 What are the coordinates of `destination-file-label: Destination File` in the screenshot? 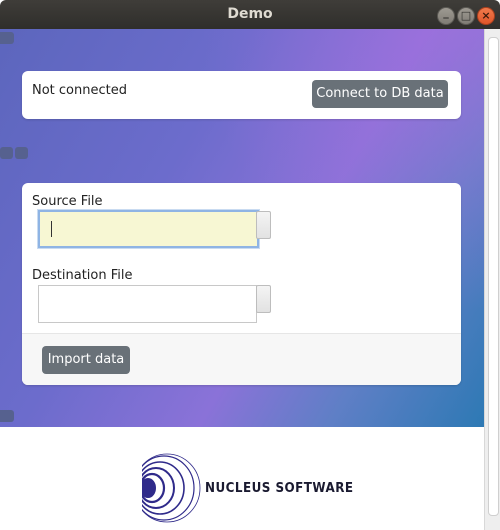 It's located at (82, 275).